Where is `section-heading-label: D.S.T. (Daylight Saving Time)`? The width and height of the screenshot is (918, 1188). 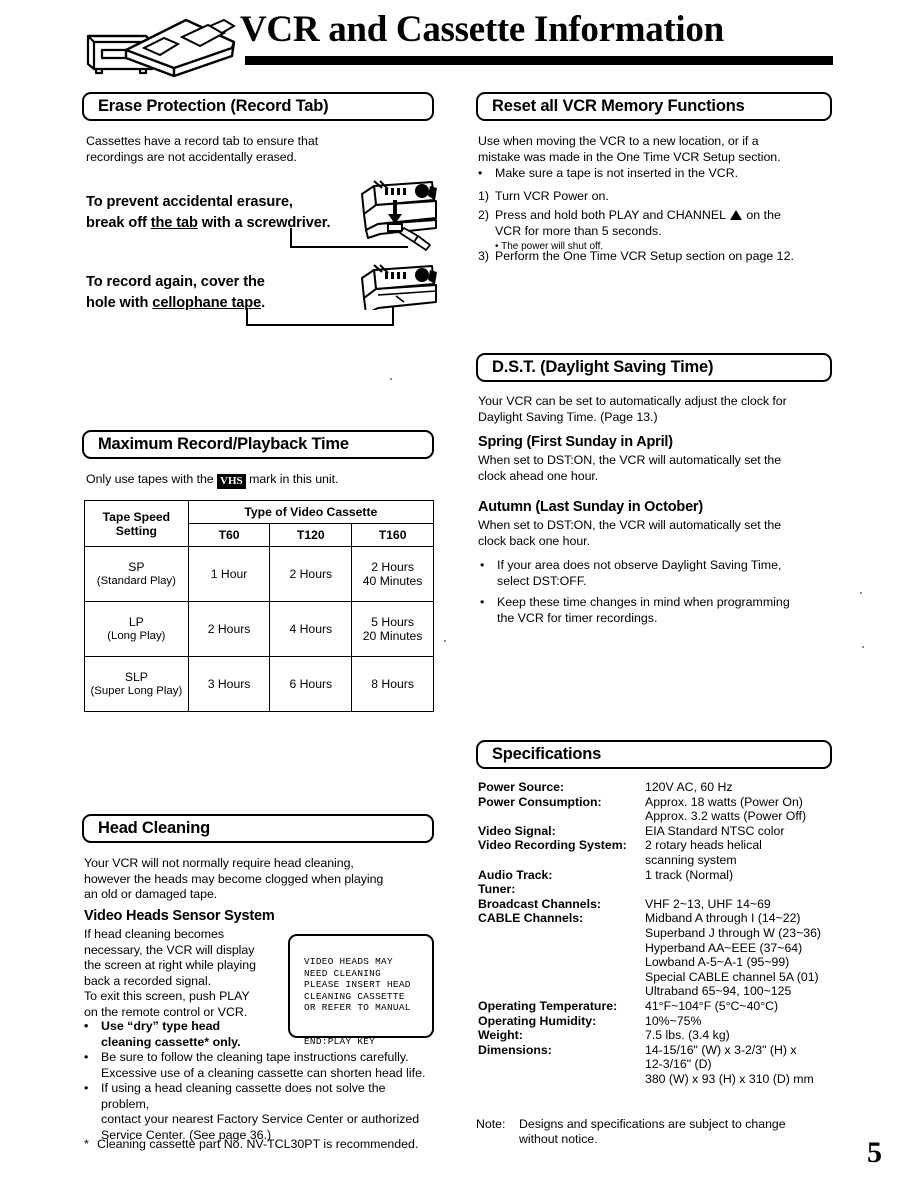
section-heading-label: D.S.T. (Daylight Saving Time) is located at coordinates (603, 367).